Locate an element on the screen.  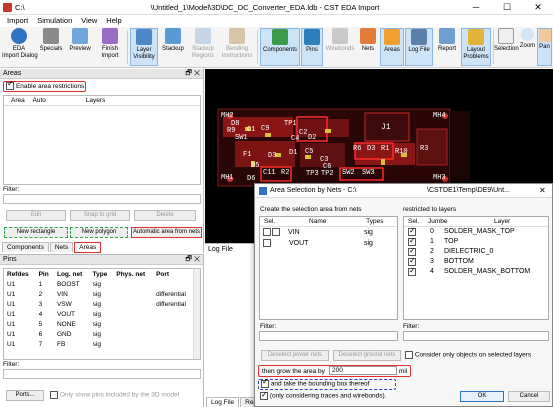
areas-button: Areas is located at coordinates (392, 47).